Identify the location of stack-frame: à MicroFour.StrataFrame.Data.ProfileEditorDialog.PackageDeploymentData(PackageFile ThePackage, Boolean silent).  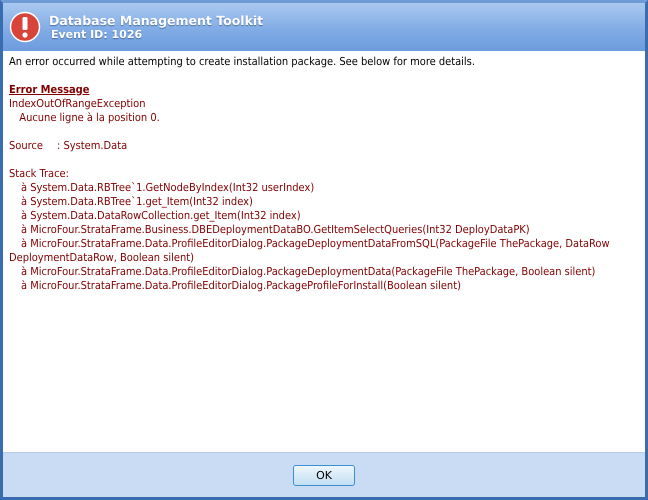
(316, 272).